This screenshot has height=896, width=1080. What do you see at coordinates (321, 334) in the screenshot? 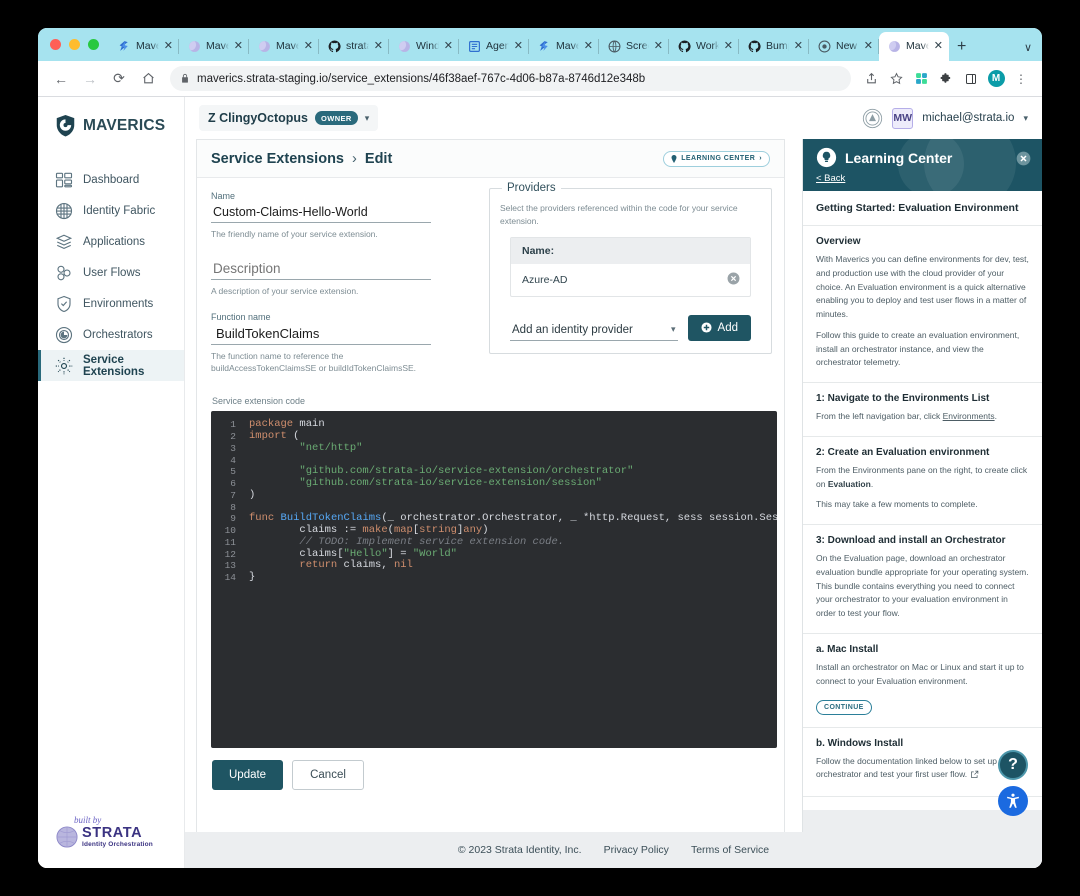
I see `function-name-input` at bounding box center [321, 334].